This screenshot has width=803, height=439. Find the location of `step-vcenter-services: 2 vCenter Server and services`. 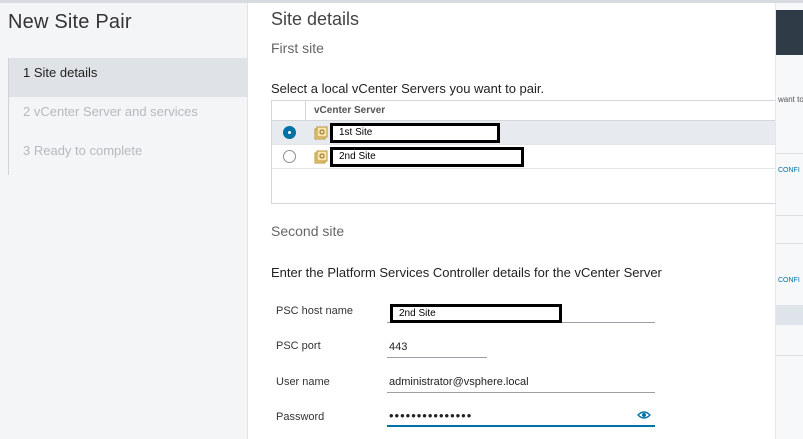

step-vcenter-services: 2 vCenter Server and services is located at coordinates (110, 111).